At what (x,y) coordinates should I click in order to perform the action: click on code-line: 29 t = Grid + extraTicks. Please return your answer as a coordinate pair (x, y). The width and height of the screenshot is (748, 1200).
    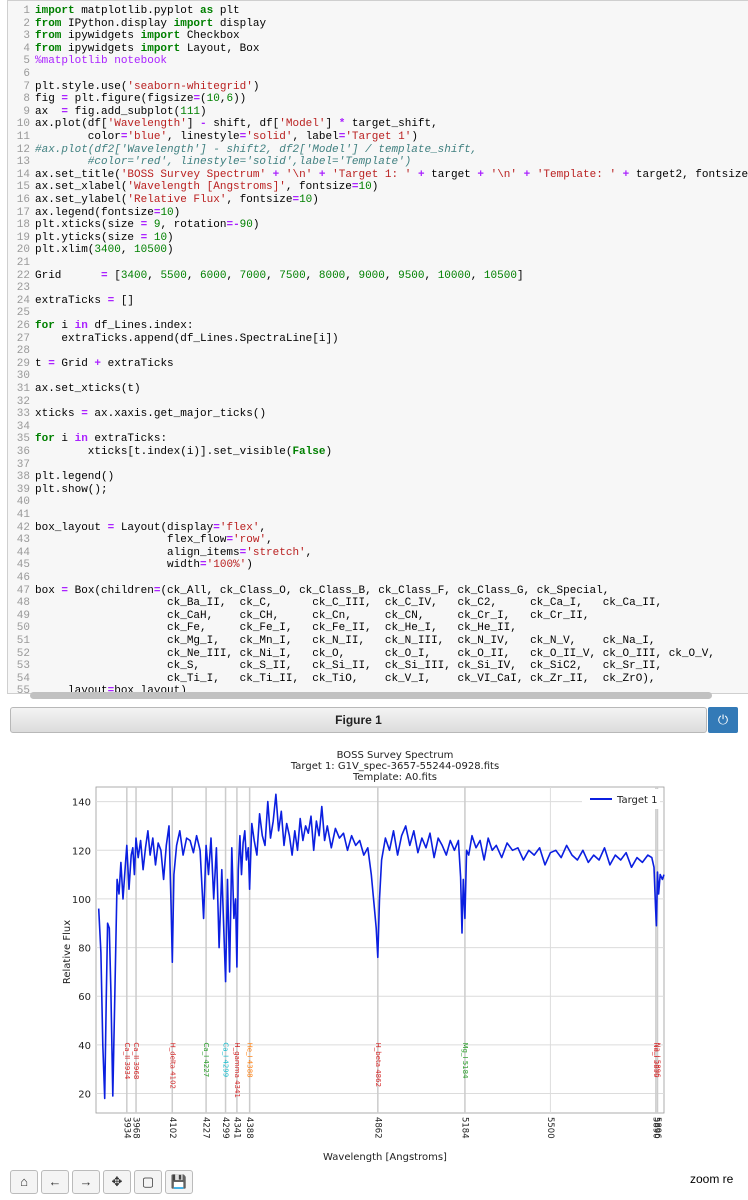
    Looking at the image, I should click on (378, 364).